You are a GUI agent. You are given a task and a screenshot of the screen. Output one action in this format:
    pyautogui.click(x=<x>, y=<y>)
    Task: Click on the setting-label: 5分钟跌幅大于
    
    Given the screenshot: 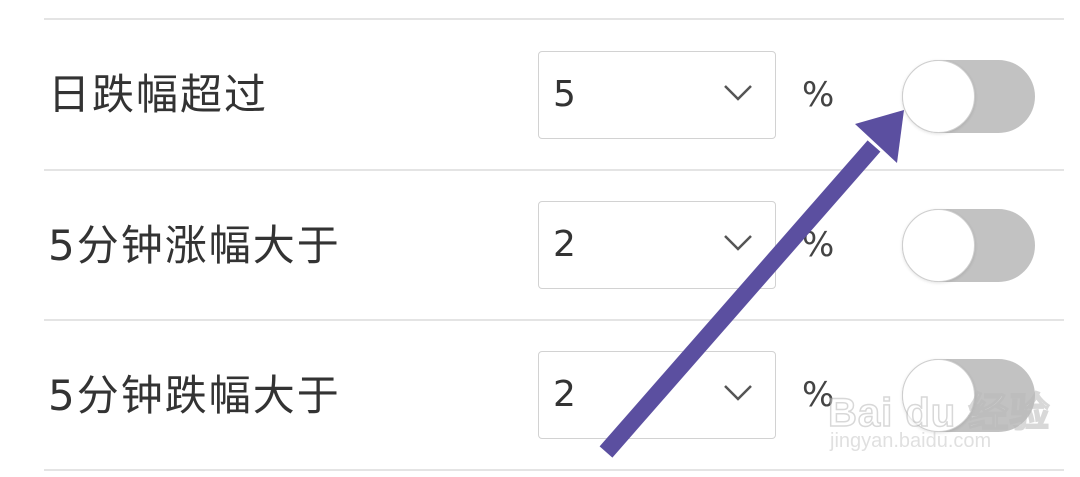 What is the action you would take?
    pyautogui.click(x=194, y=395)
    